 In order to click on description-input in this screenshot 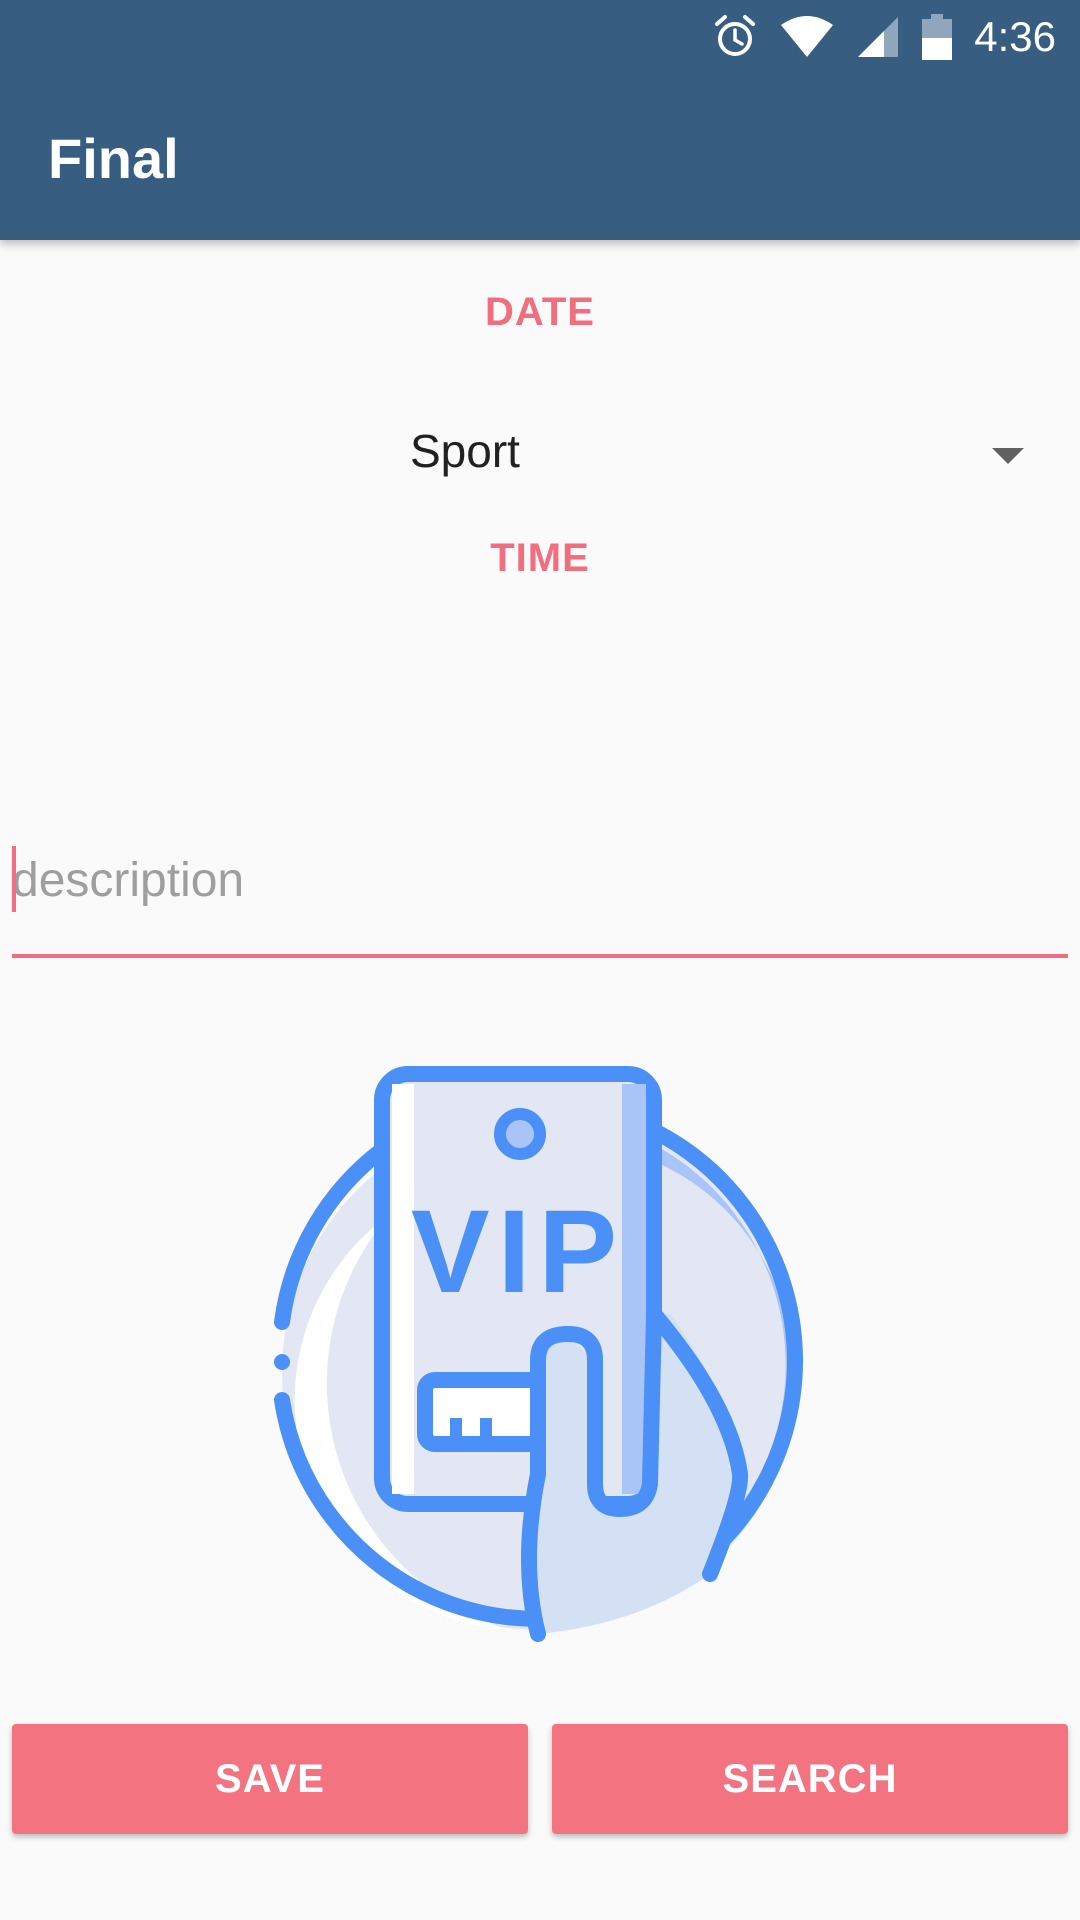, I will do `click(540, 880)`.